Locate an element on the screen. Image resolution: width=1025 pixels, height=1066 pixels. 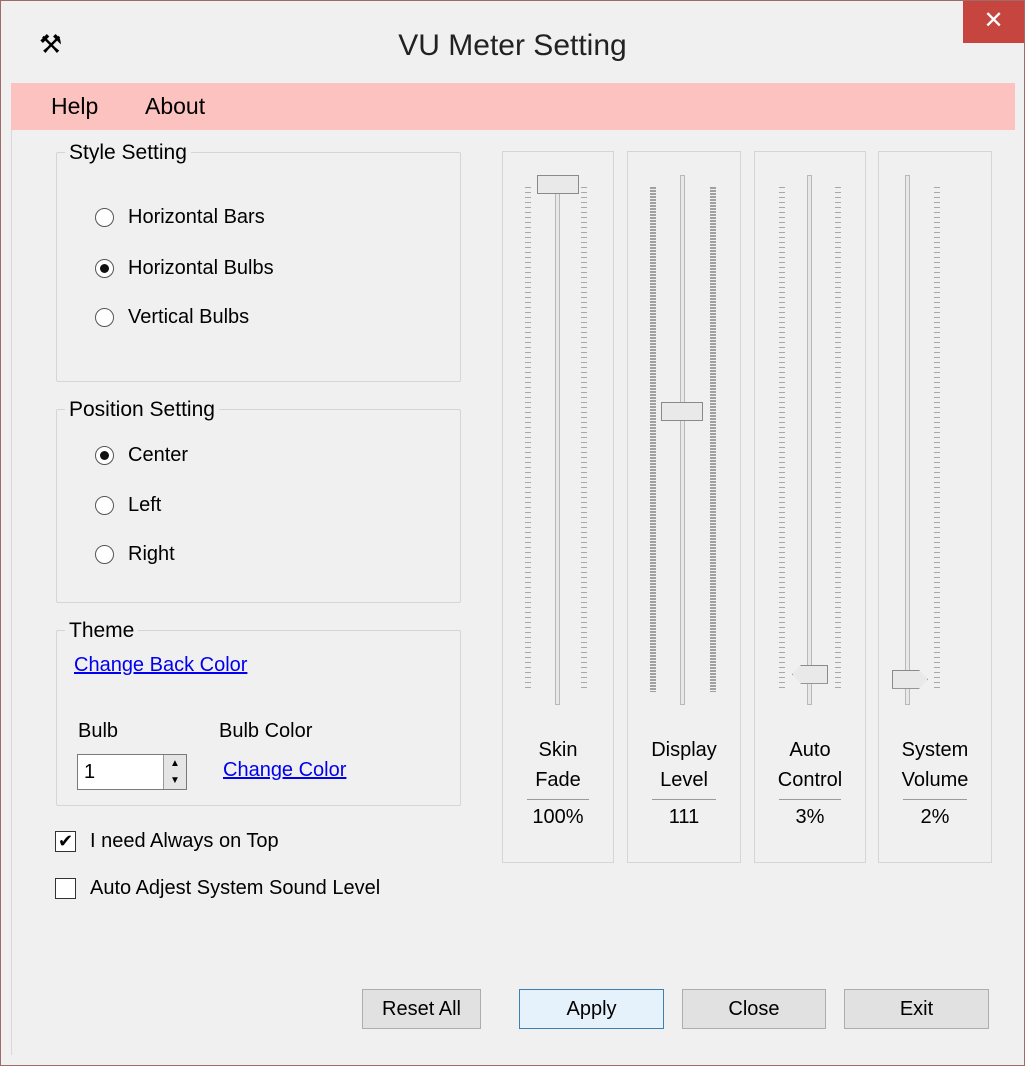
close-button: Close is located at coordinates (754, 1009).